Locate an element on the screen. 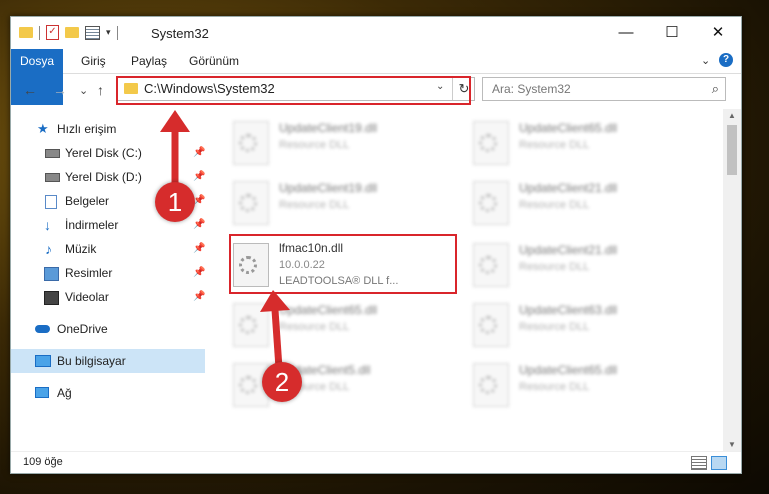  step-badge-1: 1 is located at coordinates (175, 202).